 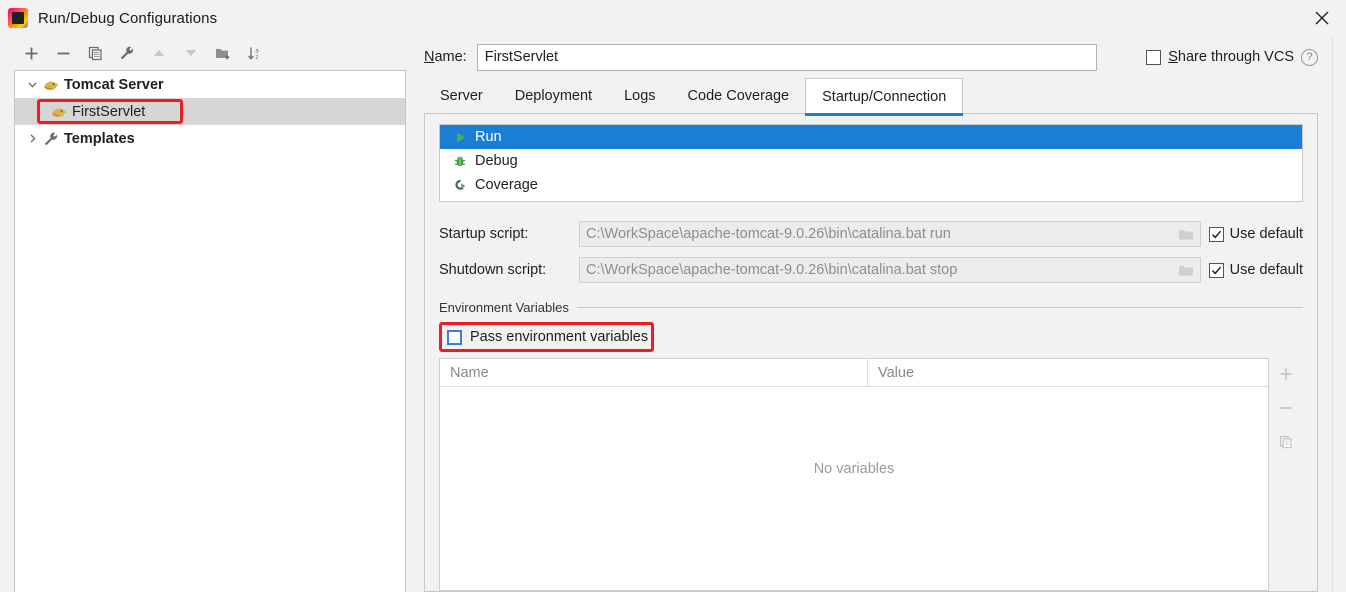 What do you see at coordinates (506, 185) in the screenshot?
I see `list-item-label: Coverage` at bounding box center [506, 185].